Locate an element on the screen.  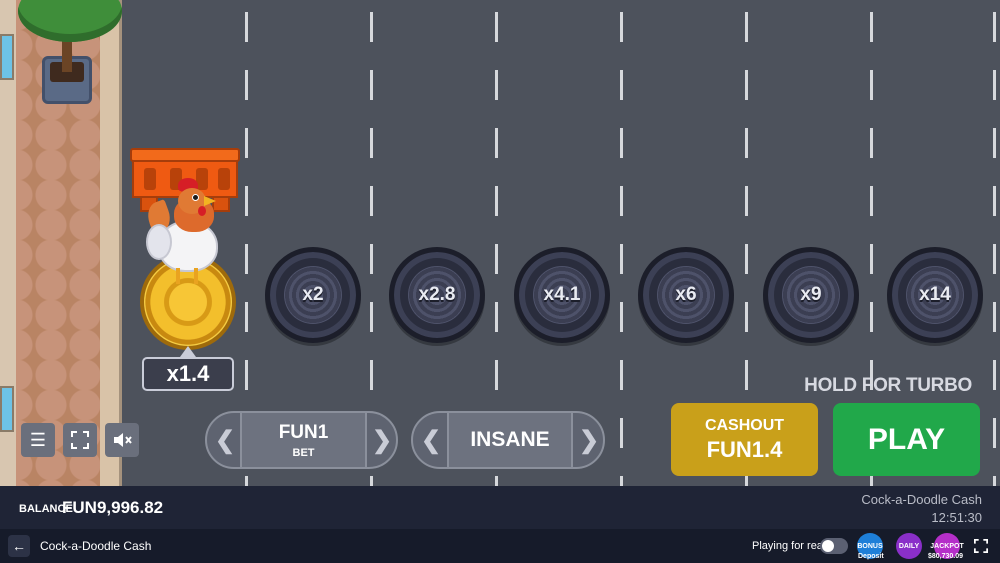
manhole-step: x6 is located at coordinates (686, 295).